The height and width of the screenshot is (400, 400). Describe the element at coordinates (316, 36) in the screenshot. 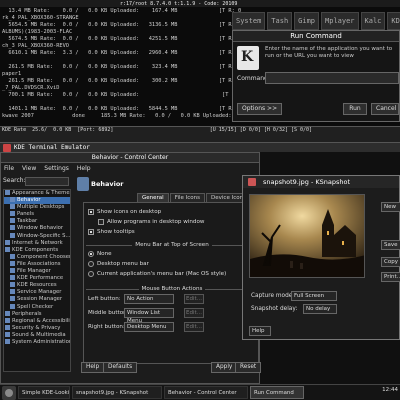

I see `run-dialog-title: Run Command` at that location.